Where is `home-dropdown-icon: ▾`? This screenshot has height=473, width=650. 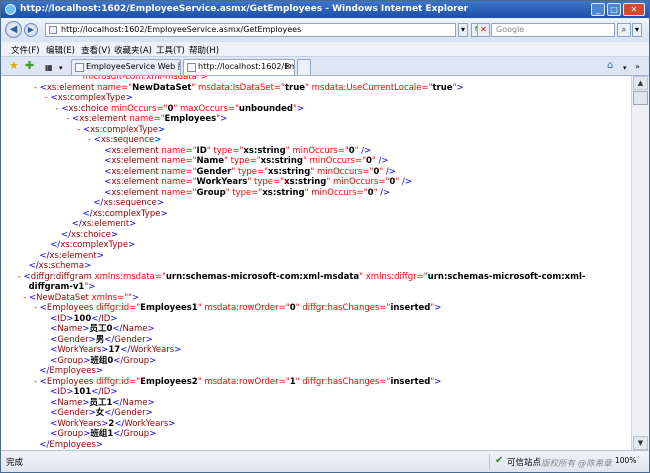
home-dropdown-icon: ▾ is located at coordinates (625, 68).